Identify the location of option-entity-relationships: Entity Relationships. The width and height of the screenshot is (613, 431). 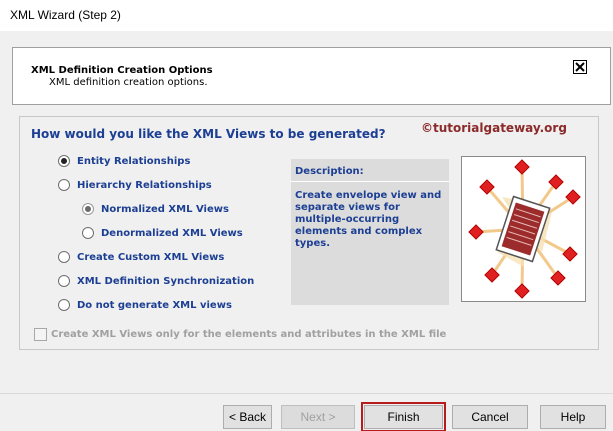
(124, 161).